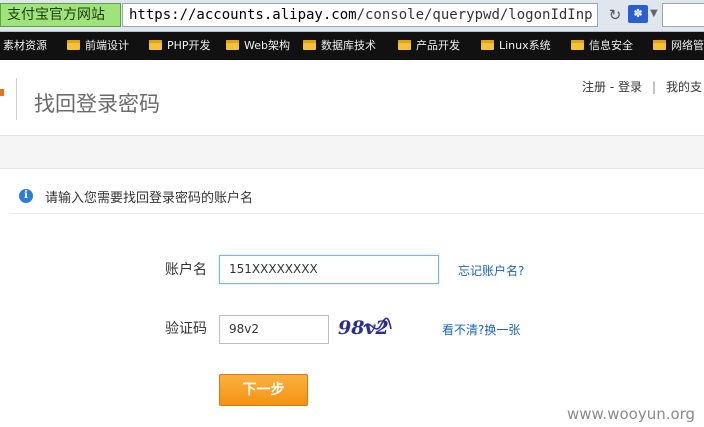 Image resolution: width=704 pixels, height=427 pixels. Describe the element at coordinates (438, 45) in the screenshot. I see `bookmark-label: 产品开发` at that location.